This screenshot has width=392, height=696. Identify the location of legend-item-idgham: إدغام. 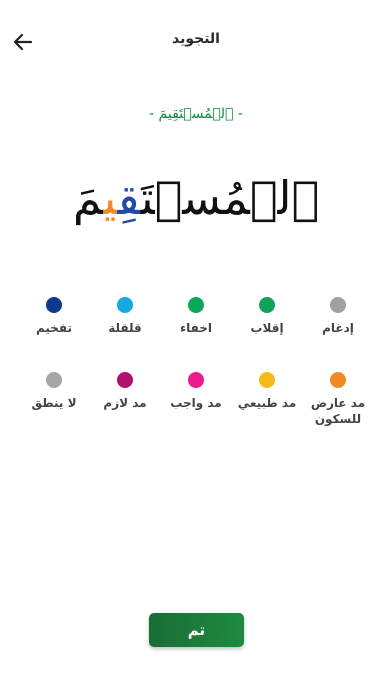
(338, 316).